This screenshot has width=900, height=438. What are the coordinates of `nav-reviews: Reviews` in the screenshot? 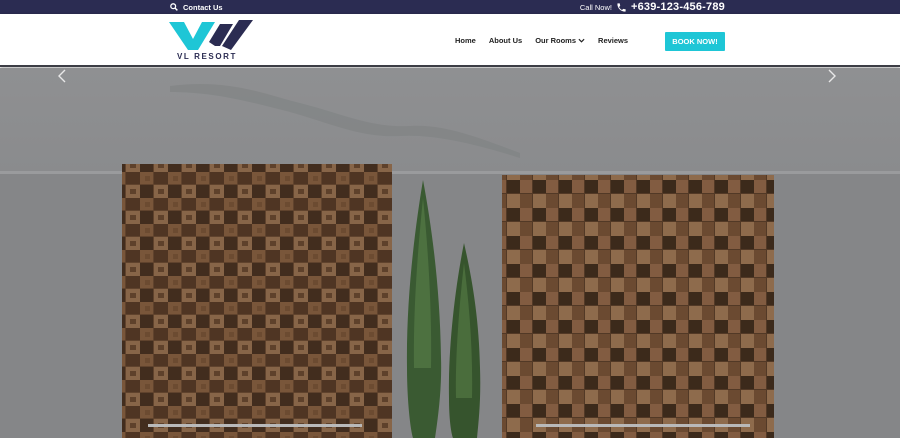 It's located at (613, 40).